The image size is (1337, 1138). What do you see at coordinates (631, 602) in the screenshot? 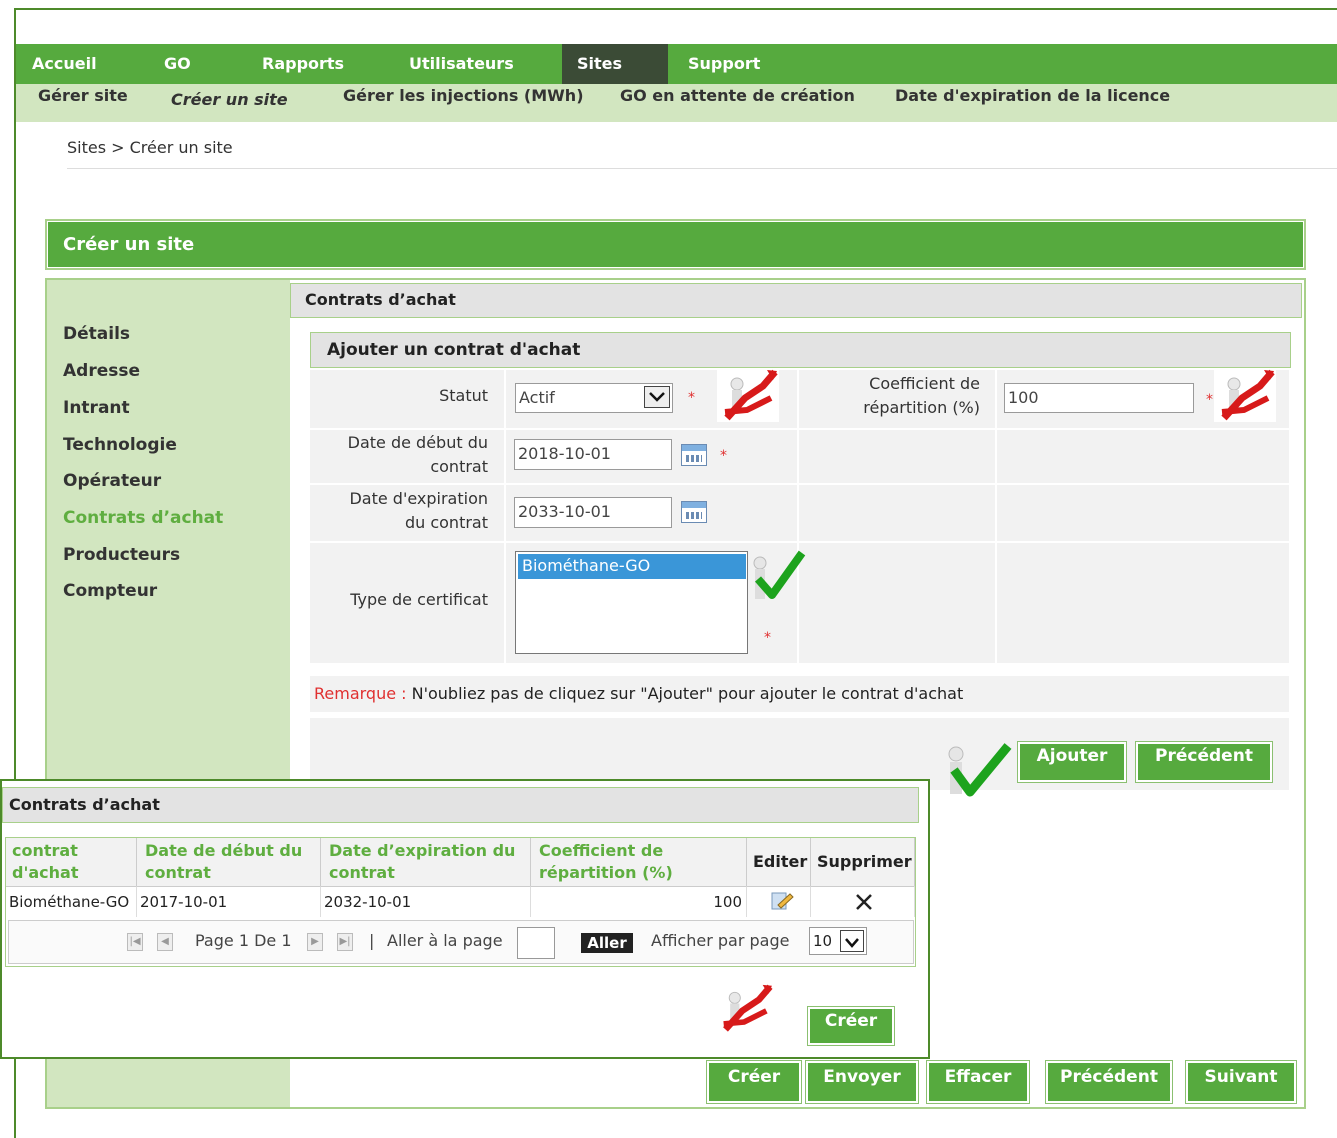
I see `cert-type-listbox: Biométhane-GO` at bounding box center [631, 602].